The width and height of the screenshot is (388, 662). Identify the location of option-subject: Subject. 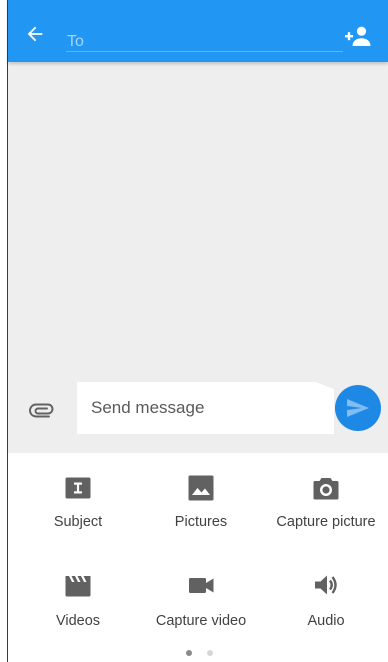
(78, 514).